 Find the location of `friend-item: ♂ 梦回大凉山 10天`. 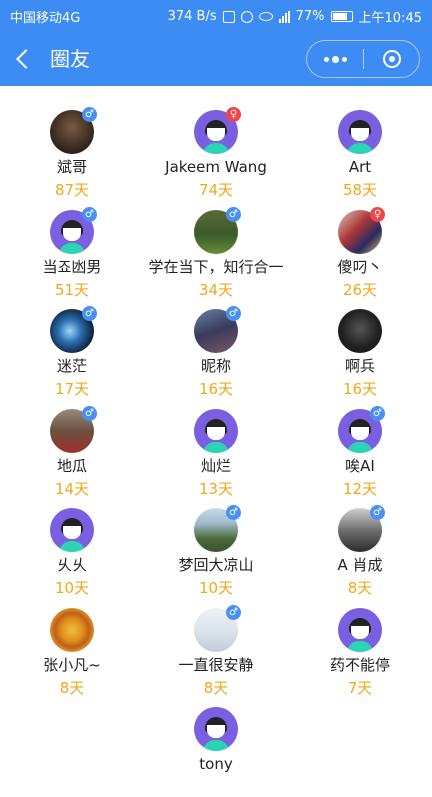

friend-item: ♂ 梦回大凉山 10天 is located at coordinates (216, 548).